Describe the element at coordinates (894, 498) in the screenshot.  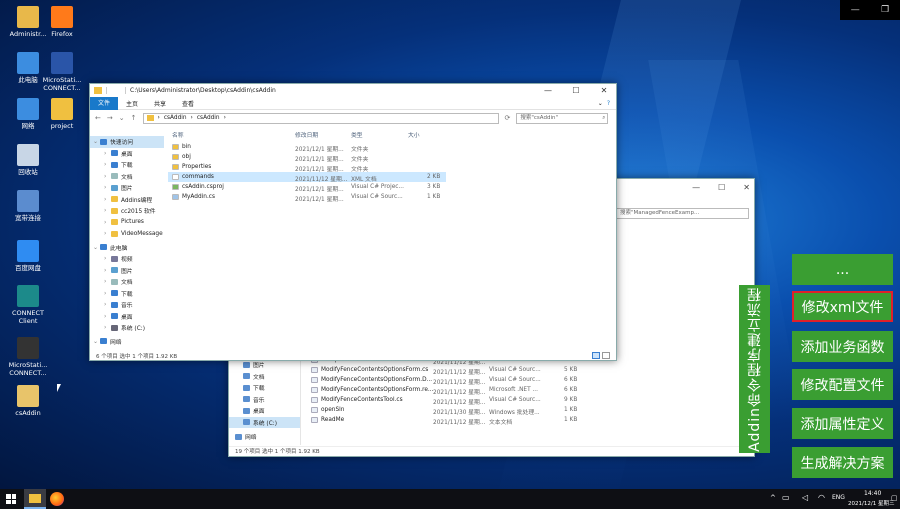
I see `notification-icon: ▢` at that location.